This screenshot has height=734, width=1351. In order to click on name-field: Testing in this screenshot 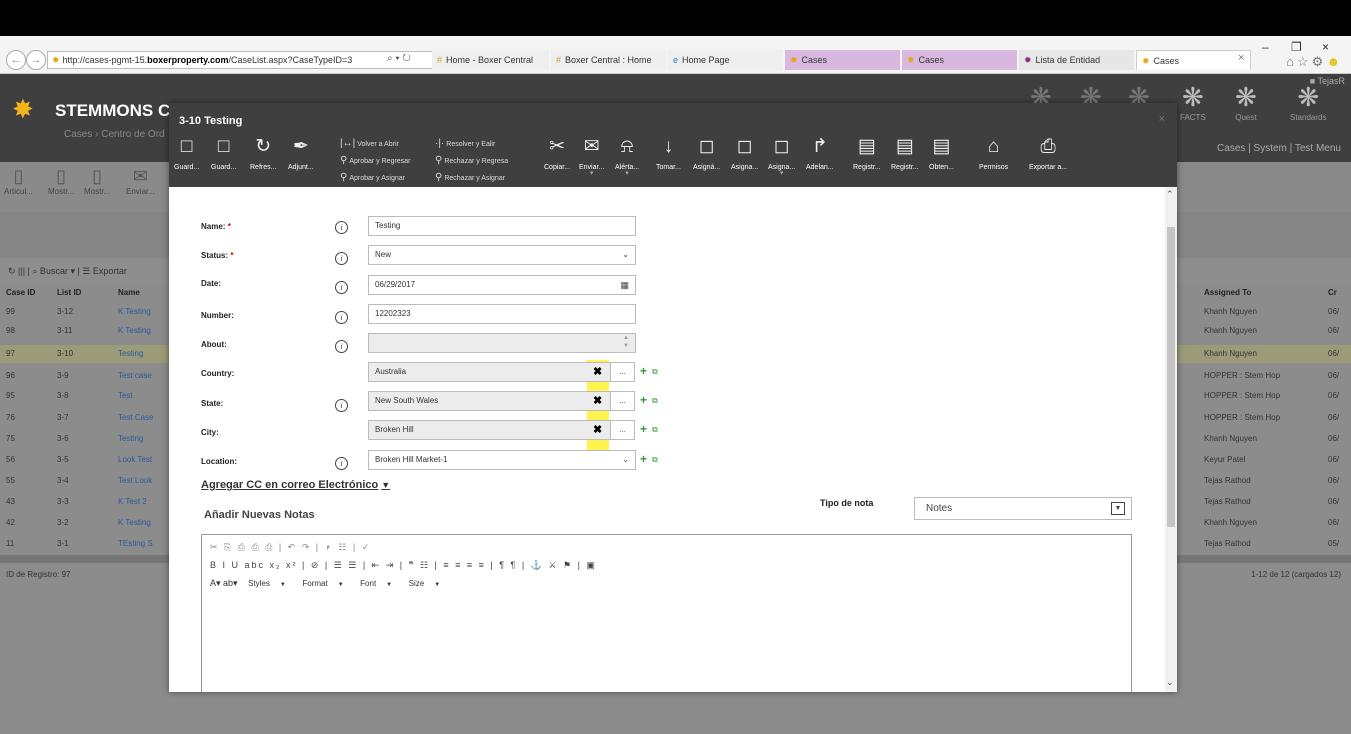, I will do `click(502, 226)`.